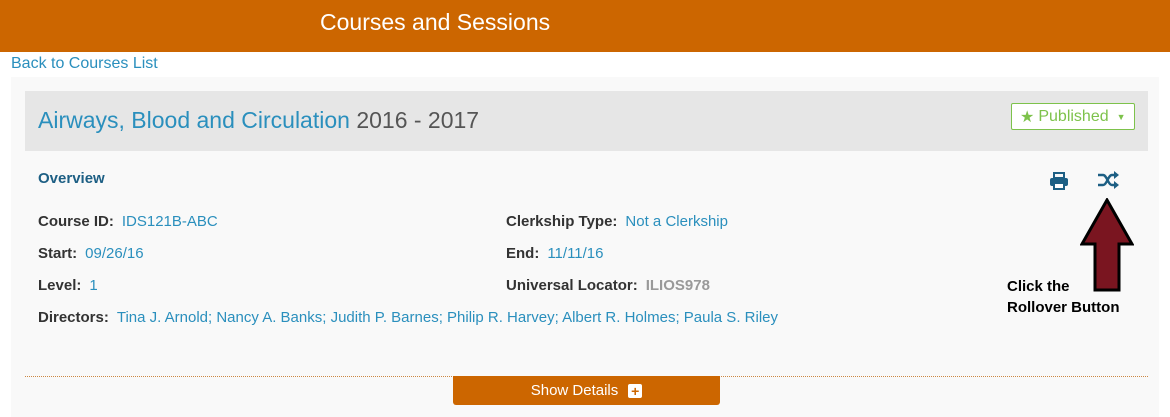 The height and width of the screenshot is (417, 1170). Describe the element at coordinates (1038, 286) in the screenshot. I see `annotation-line-1: Click the` at that location.